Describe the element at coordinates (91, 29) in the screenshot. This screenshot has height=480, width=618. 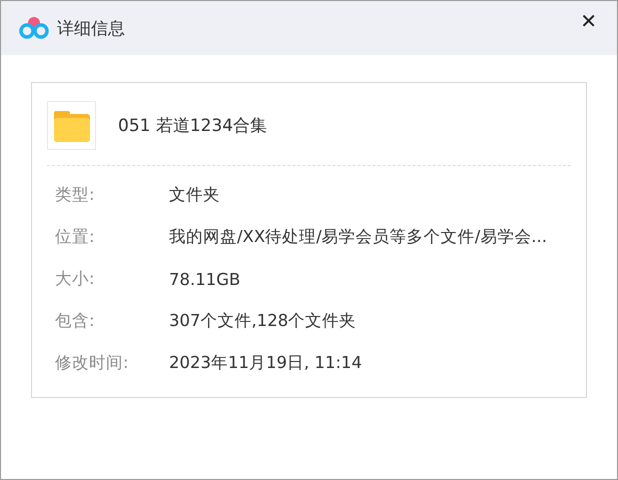
I see `window-title: 详细信息` at that location.